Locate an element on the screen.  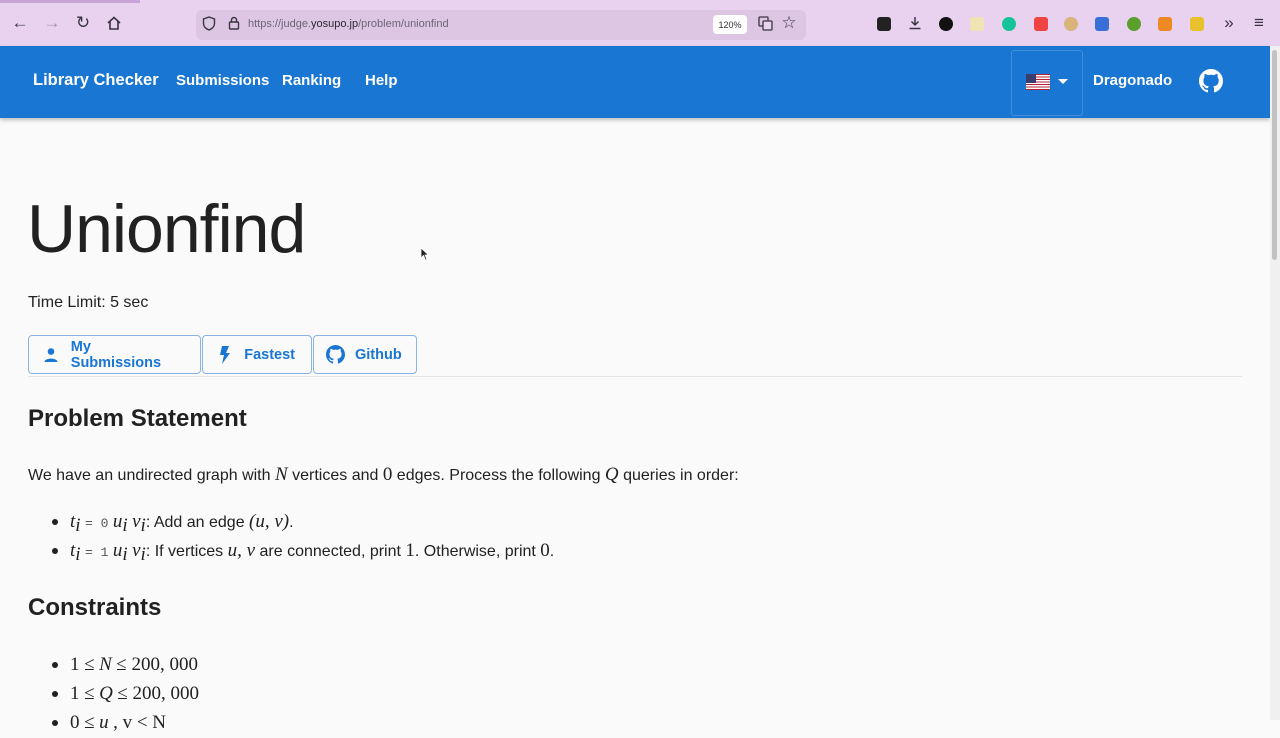
downloads-icon is located at coordinates (915, 23).